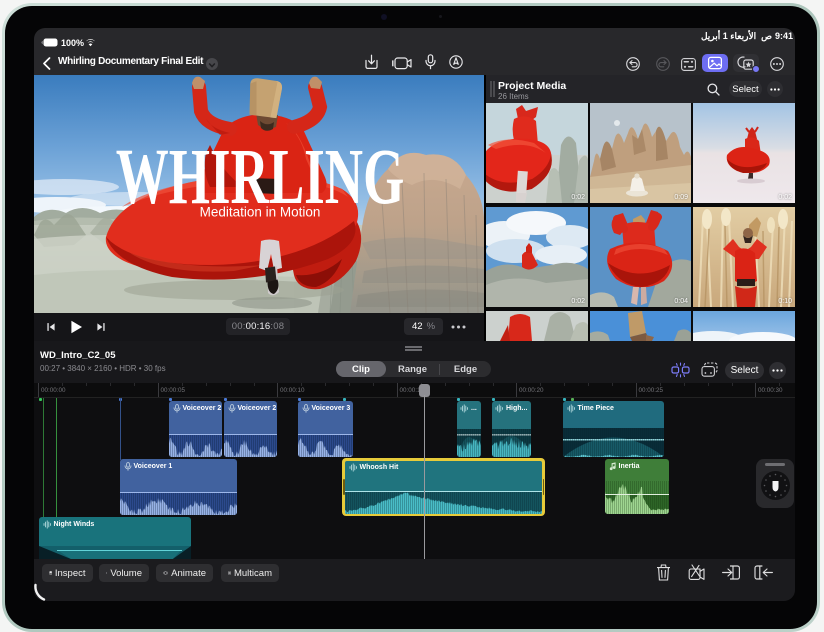 The height and width of the screenshot is (632, 824). Describe the element at coordinates (260, 212) in the screenshot. I see `svg-text: Meditation in Motion` at that location.